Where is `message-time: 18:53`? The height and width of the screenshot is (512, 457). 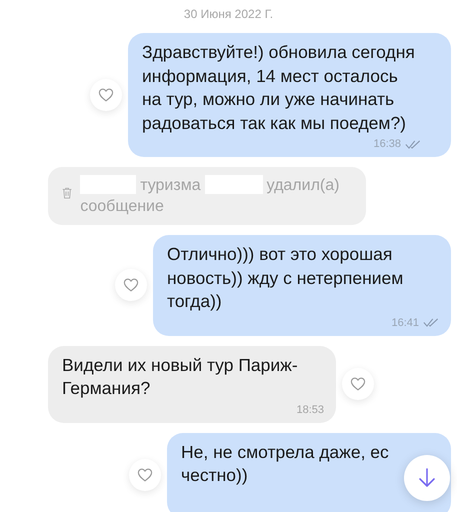
message-time: 18:53 is located at coordinates (310, 409).